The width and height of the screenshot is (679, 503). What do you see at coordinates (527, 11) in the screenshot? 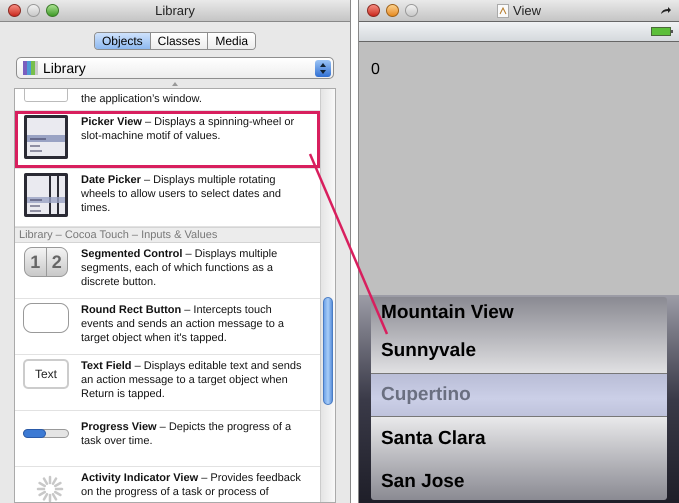
I see `window-title: View` at bounding box center [527, 11].